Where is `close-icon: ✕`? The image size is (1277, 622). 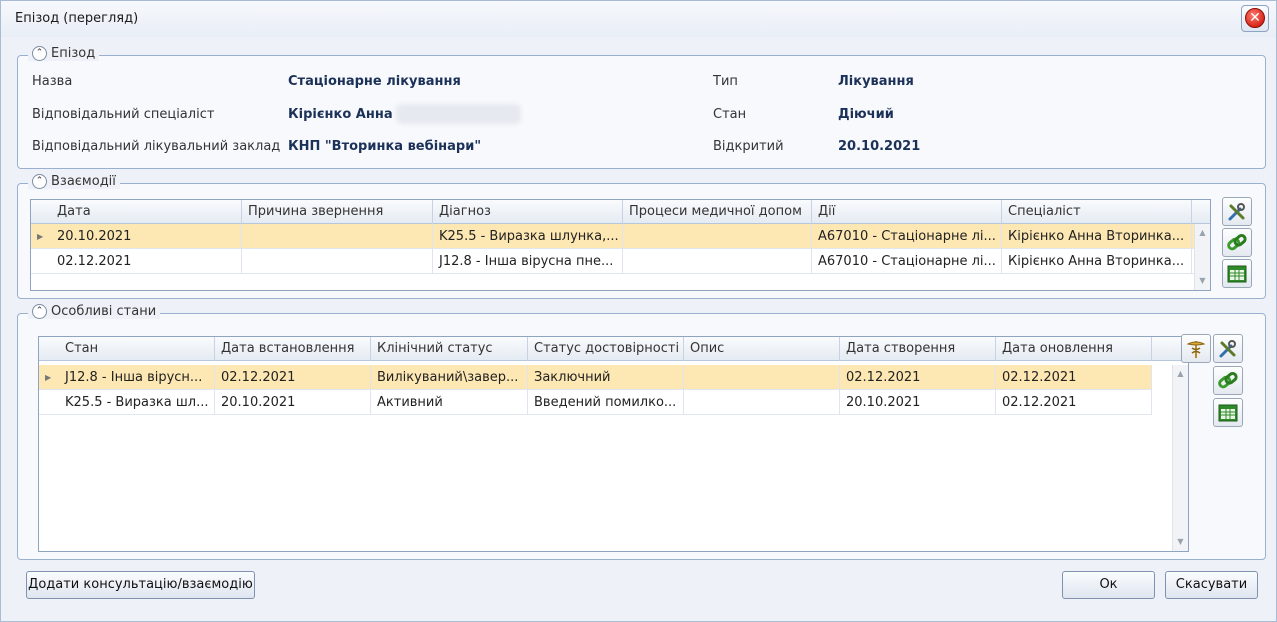 close-icon: ✕ is located at coordinates (1255, 18).